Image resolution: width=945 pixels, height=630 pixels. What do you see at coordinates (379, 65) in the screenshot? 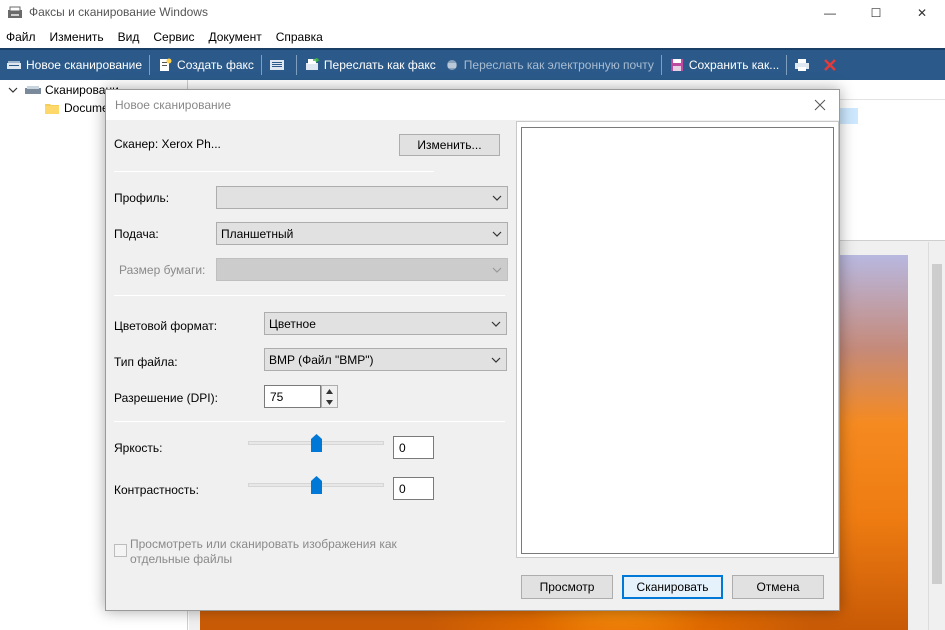
I see `forward-fax-label: Переслать как факс` at bounding box center [379, 65].